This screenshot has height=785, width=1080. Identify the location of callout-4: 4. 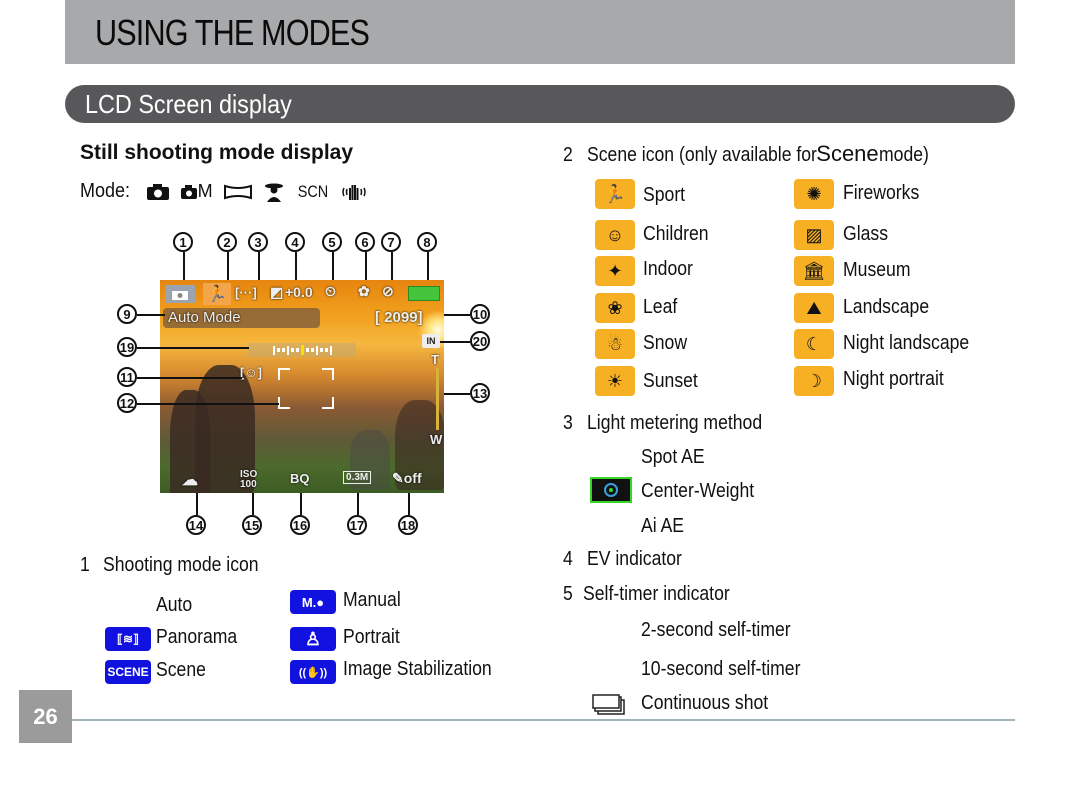
(295, 242).